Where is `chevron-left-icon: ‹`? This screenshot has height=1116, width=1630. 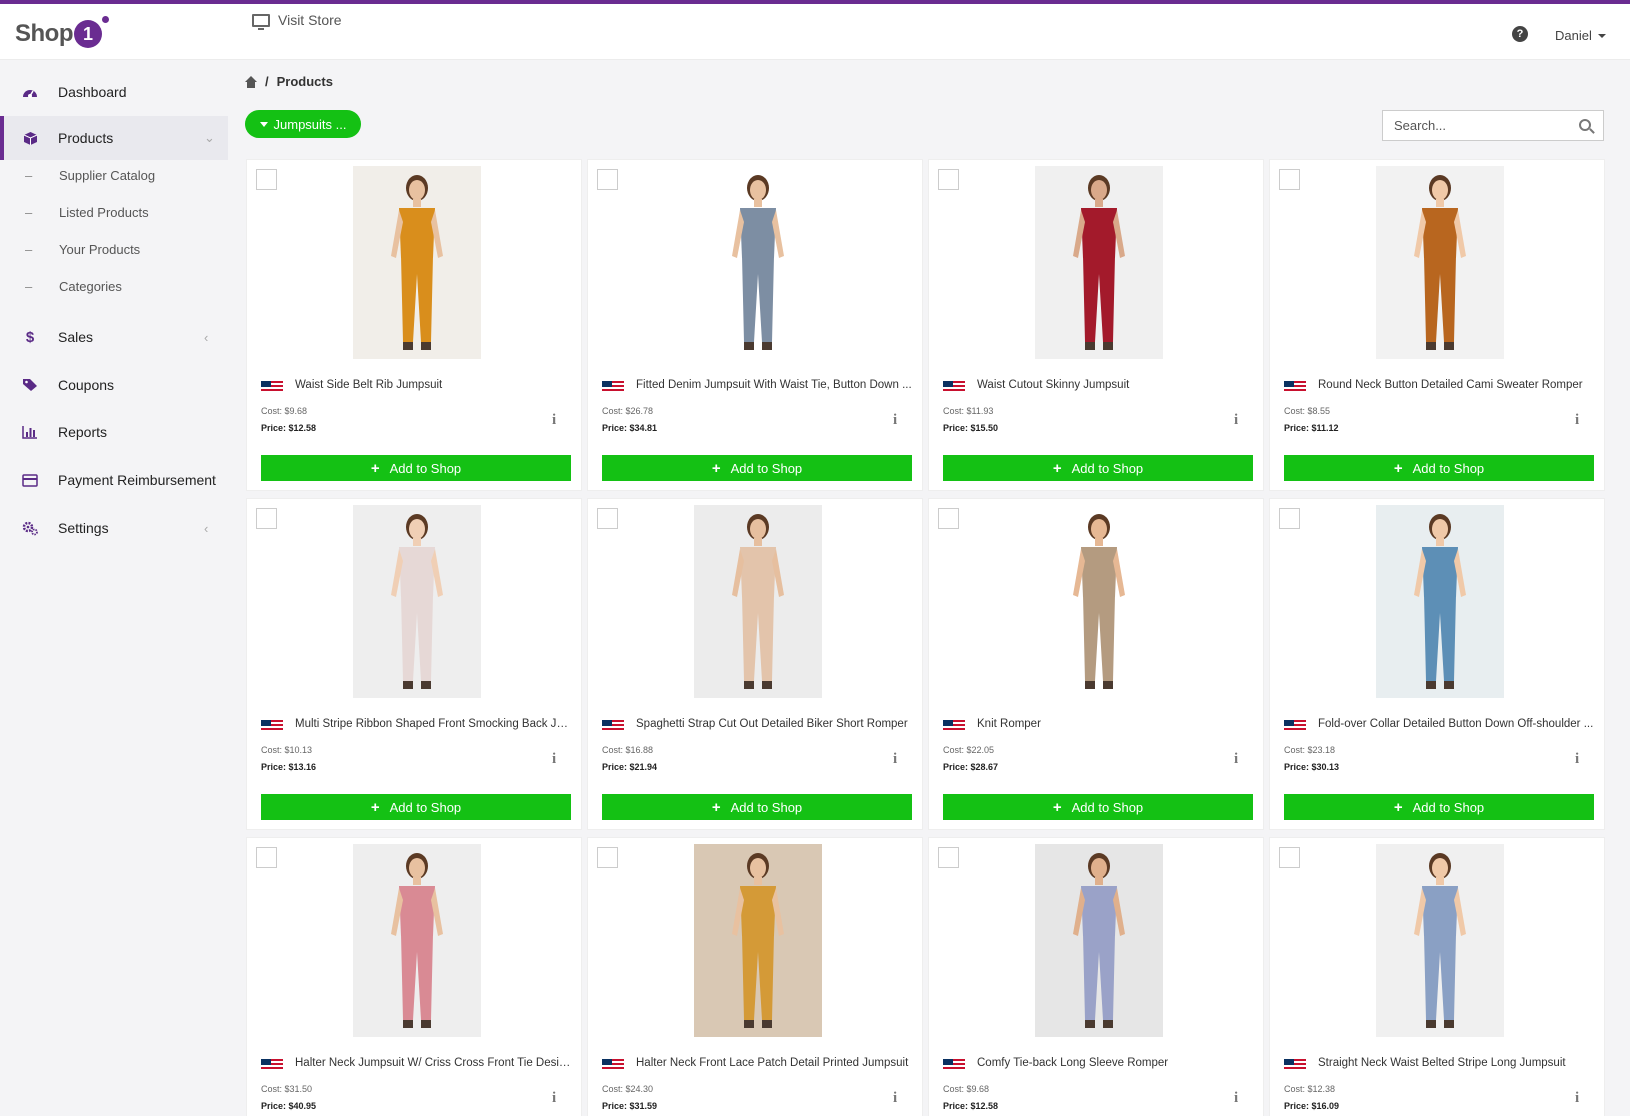
chevron-left-icon: ‹ is located at coordinates (206, 337).